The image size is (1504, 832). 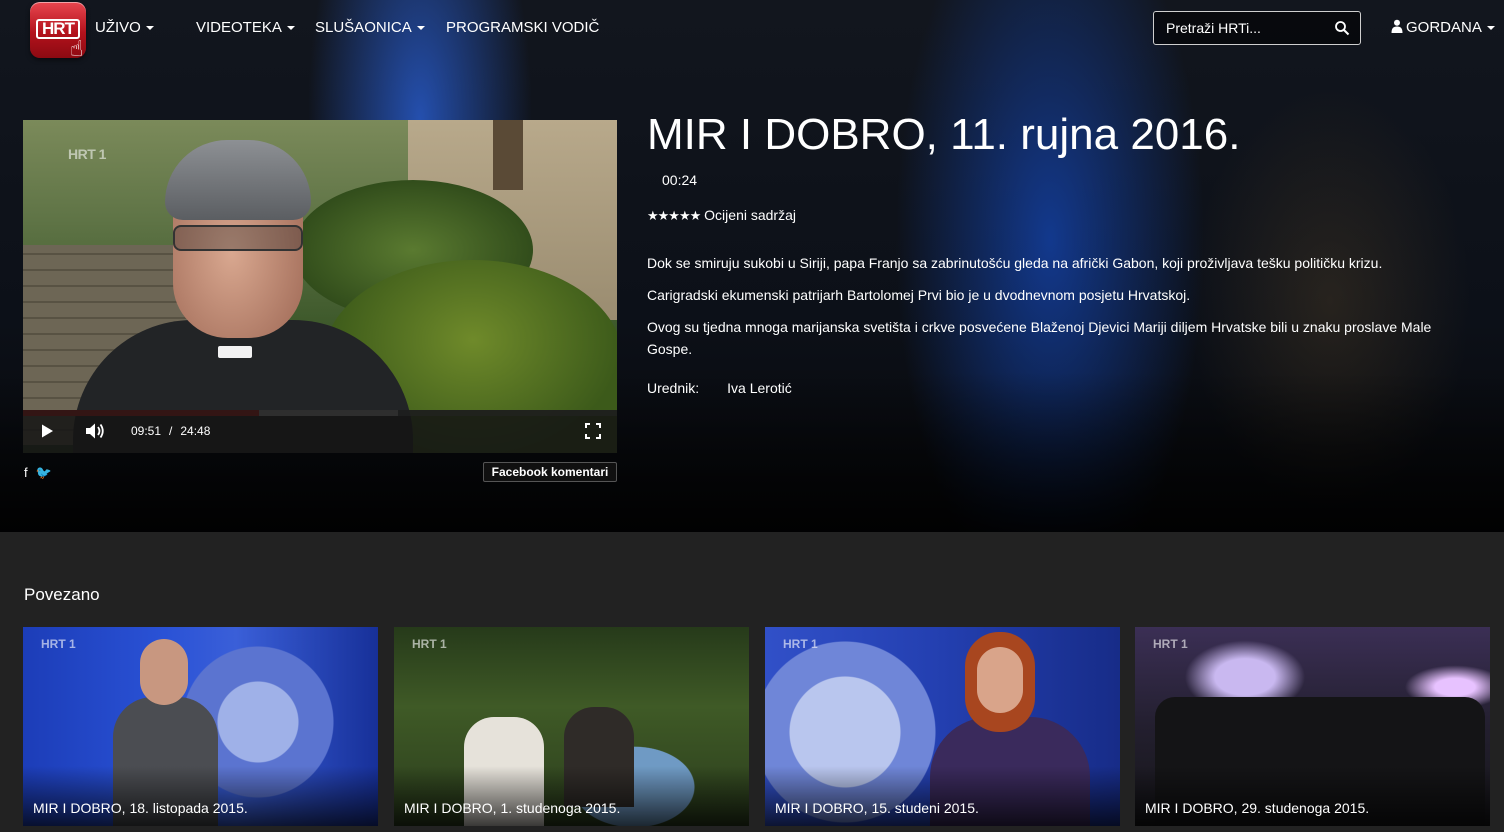 What do you see at coordinates (320, 431) in the screenshot?
I see `player-controls: 09:51 / 24:48` at bounding box center [320, 431].